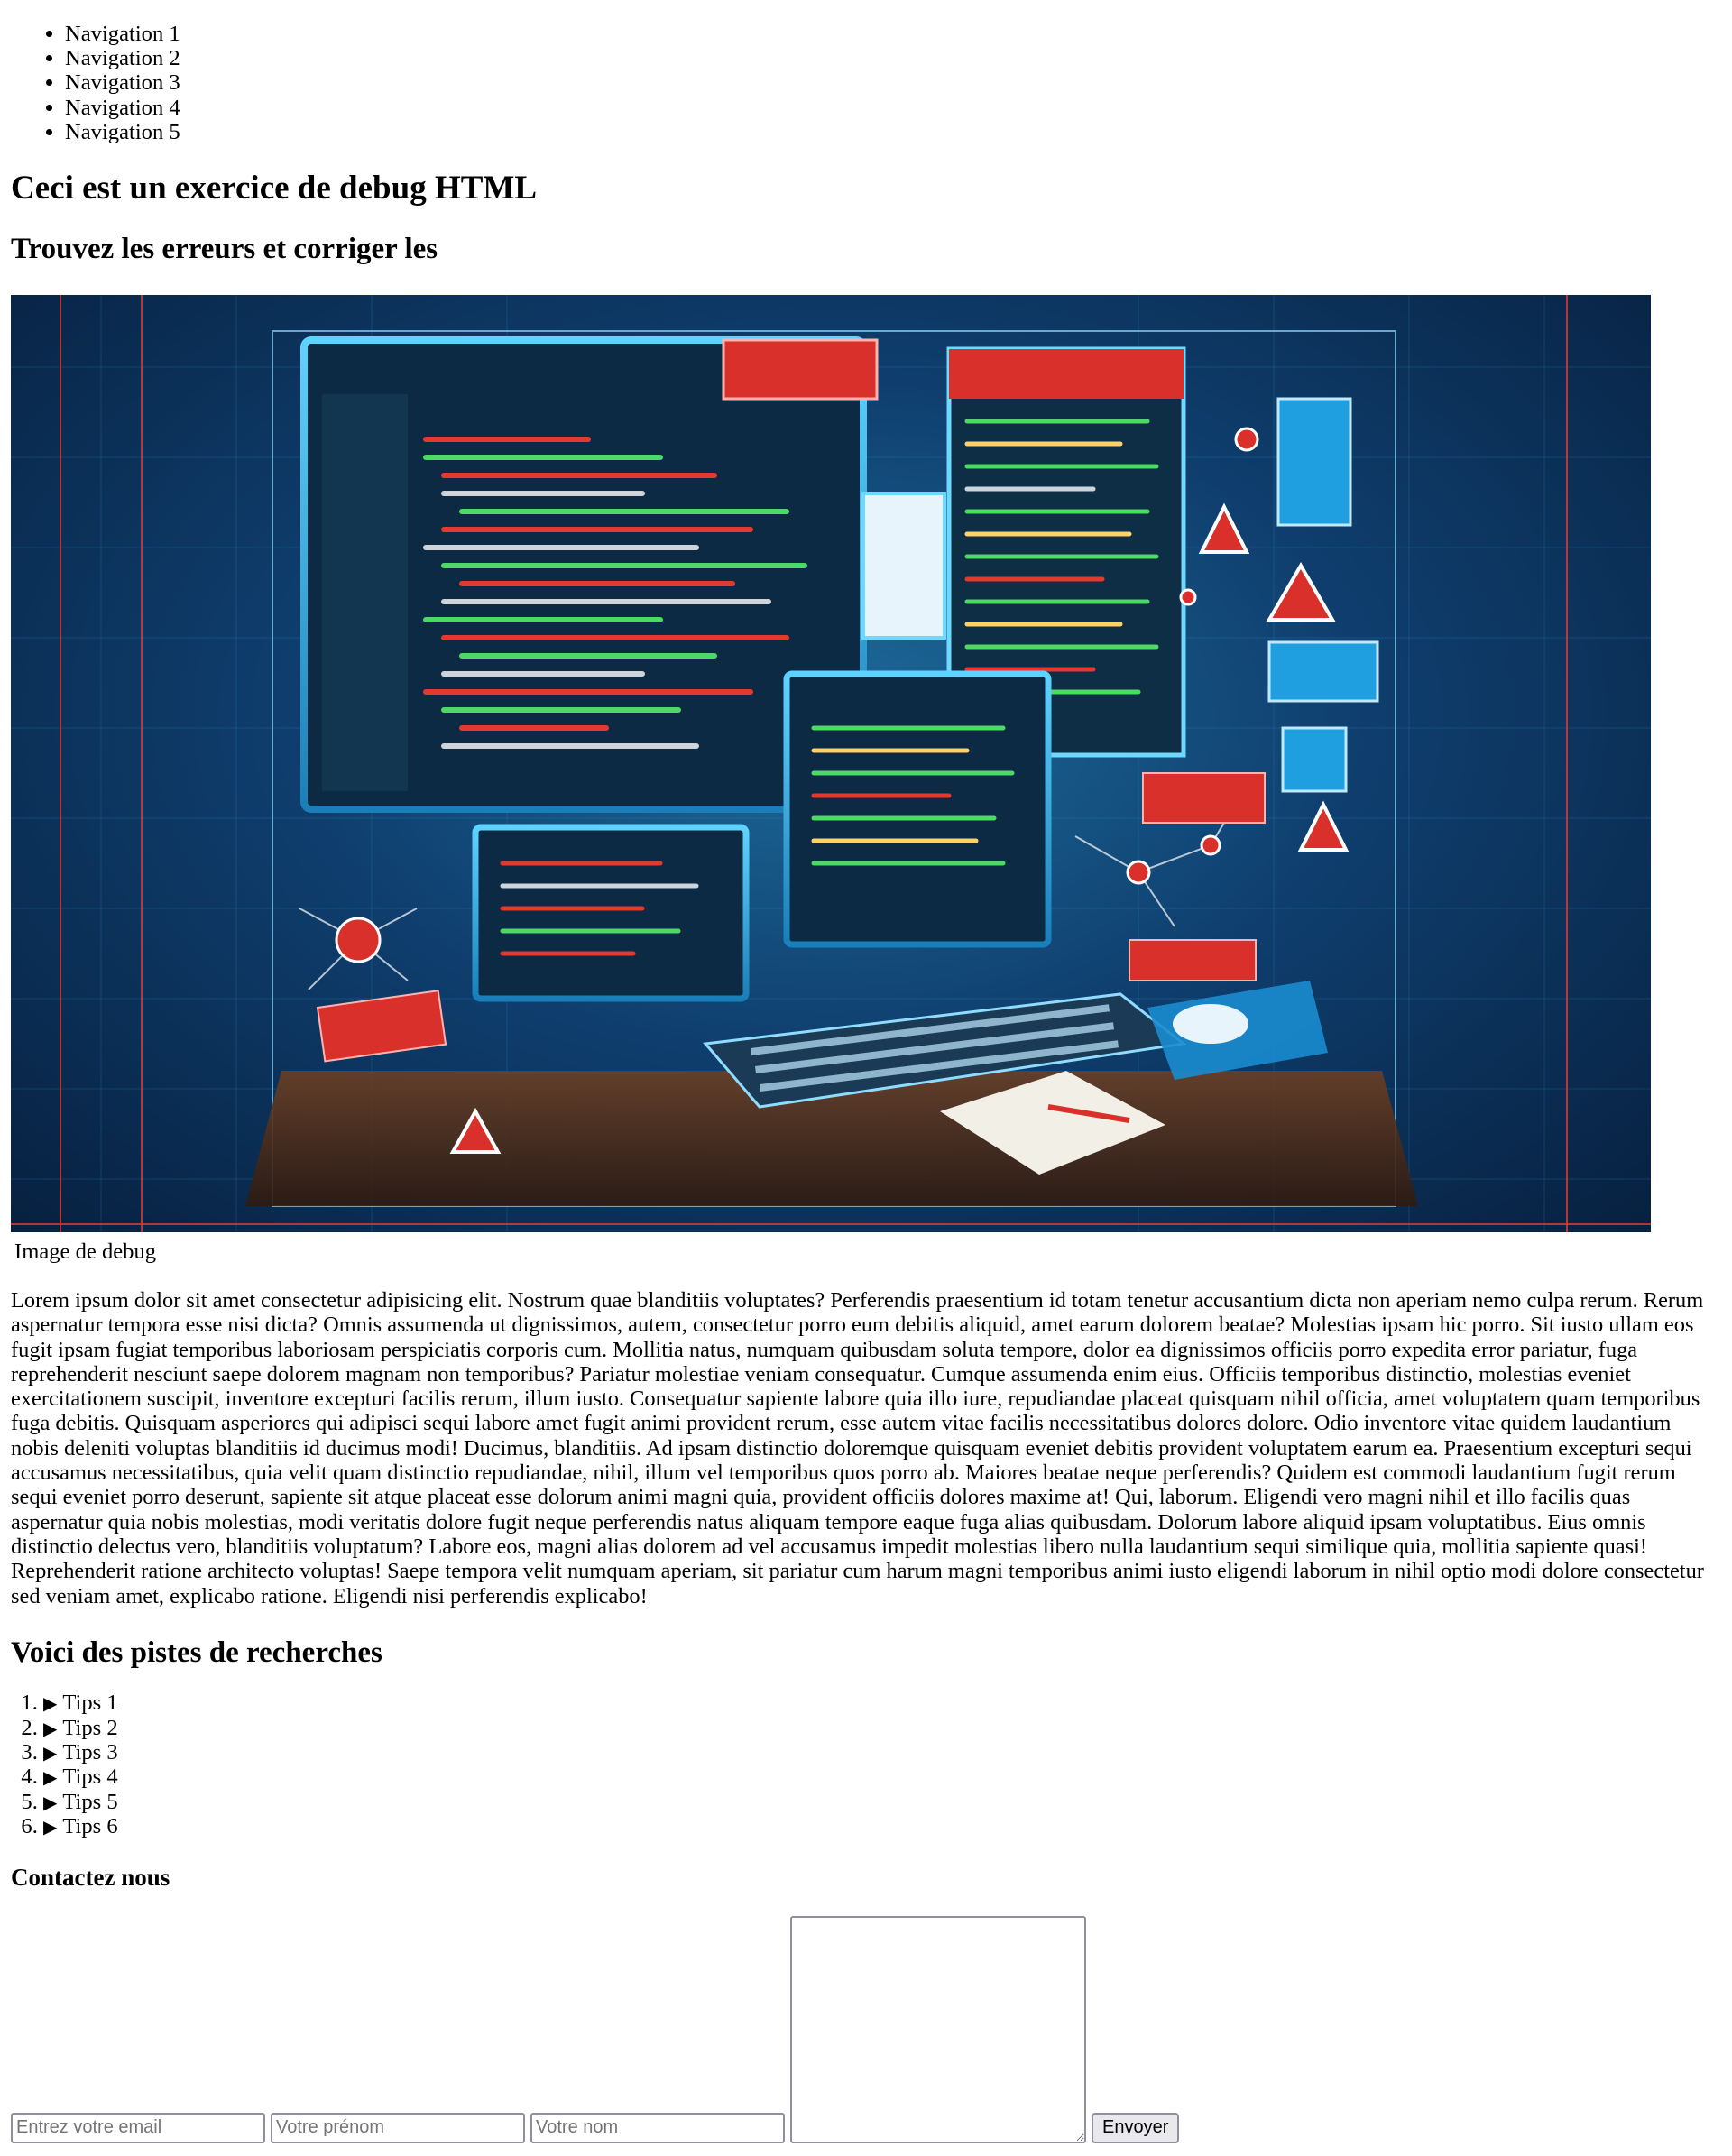 This screenshot has width=1732, height=2156. I want to click on tips-item: ▶Tips 1, so click(882, 1703).